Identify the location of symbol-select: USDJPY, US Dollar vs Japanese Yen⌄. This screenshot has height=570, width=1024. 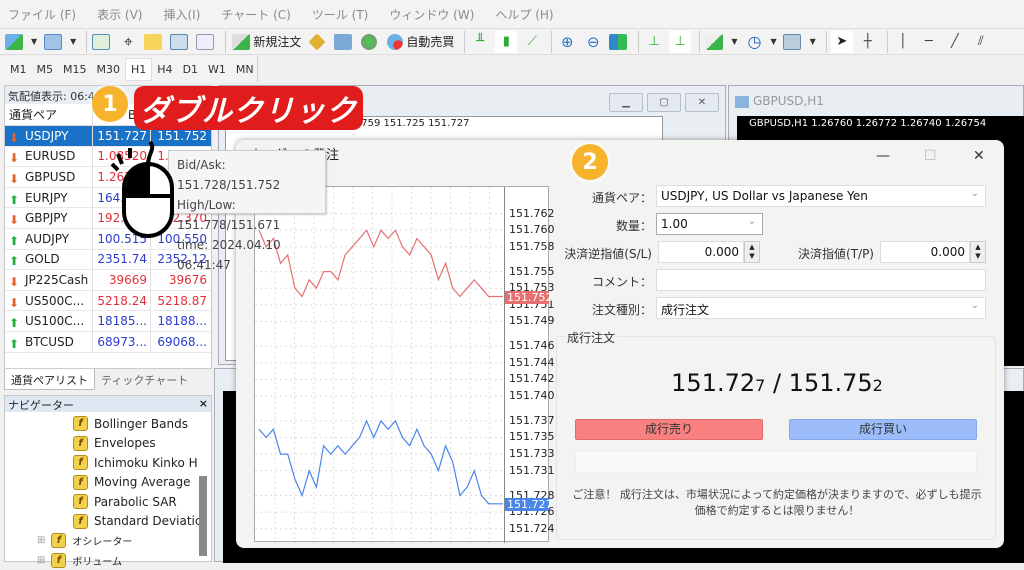
(821, 196).